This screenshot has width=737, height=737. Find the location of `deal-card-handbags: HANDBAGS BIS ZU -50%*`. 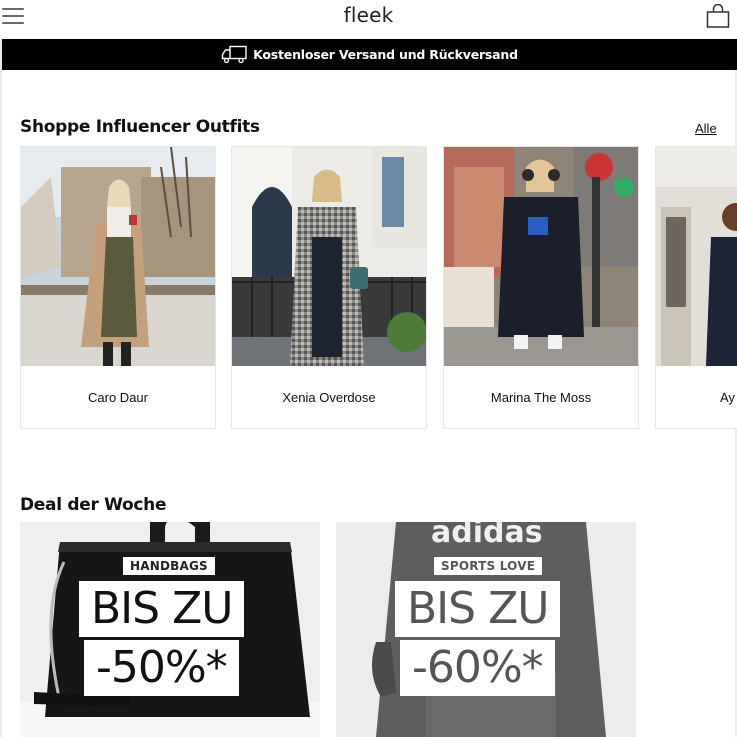

deal-card-handbags: HANDBAGS BIS ZU -50%* is located at coordinates (170, 629).